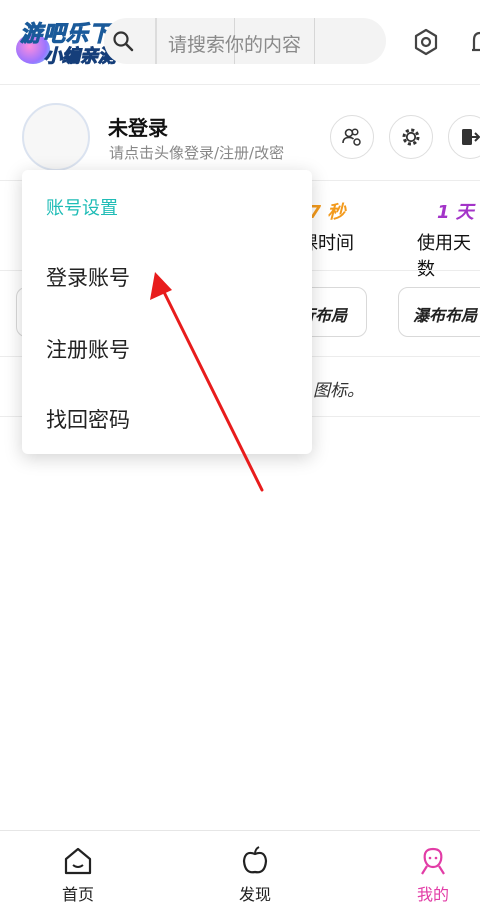  What do you see at coordinates (444, 256) in the screenshot?
I see `usage-days-label: 使用天数` at bounding box center [444, 256].